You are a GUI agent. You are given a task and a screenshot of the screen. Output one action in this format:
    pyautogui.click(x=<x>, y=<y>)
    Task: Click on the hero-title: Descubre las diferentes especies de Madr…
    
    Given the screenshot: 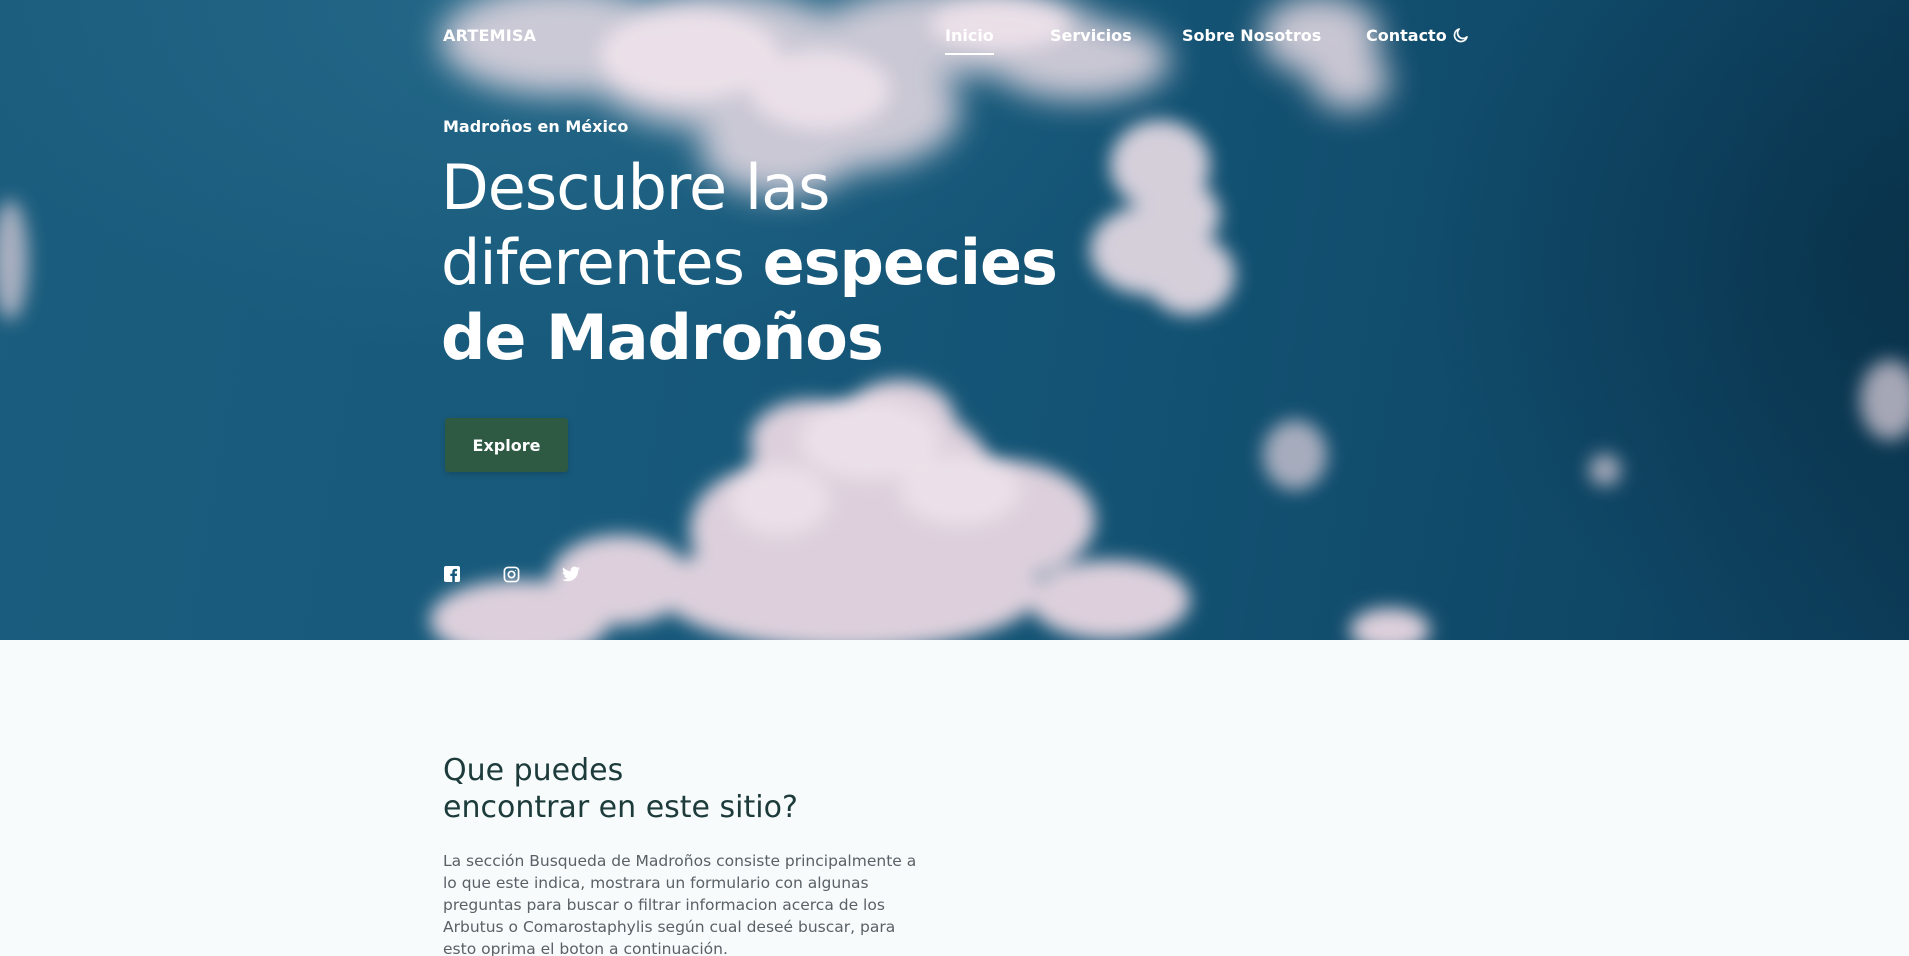 What is the action you would take?
    pyautogui.click(x=791, y=262)
    